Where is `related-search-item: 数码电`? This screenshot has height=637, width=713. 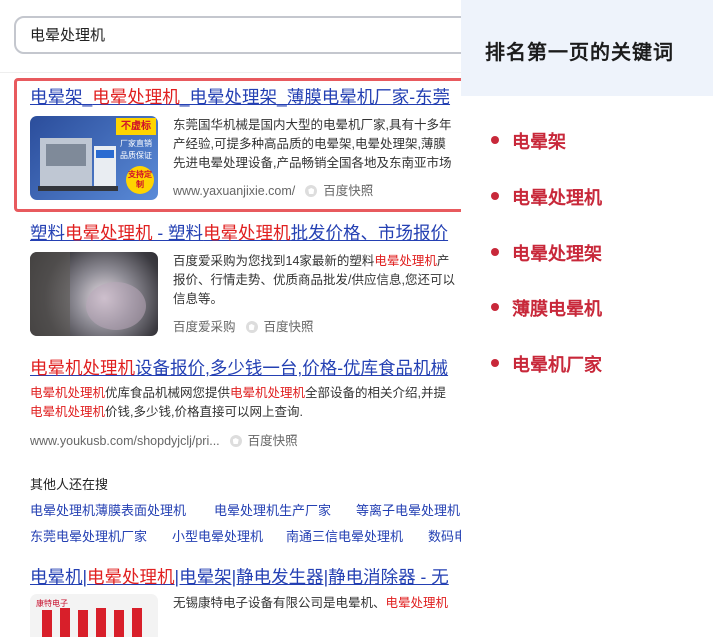 related-search-item: 数码电 is located at coordinates (444, 535).